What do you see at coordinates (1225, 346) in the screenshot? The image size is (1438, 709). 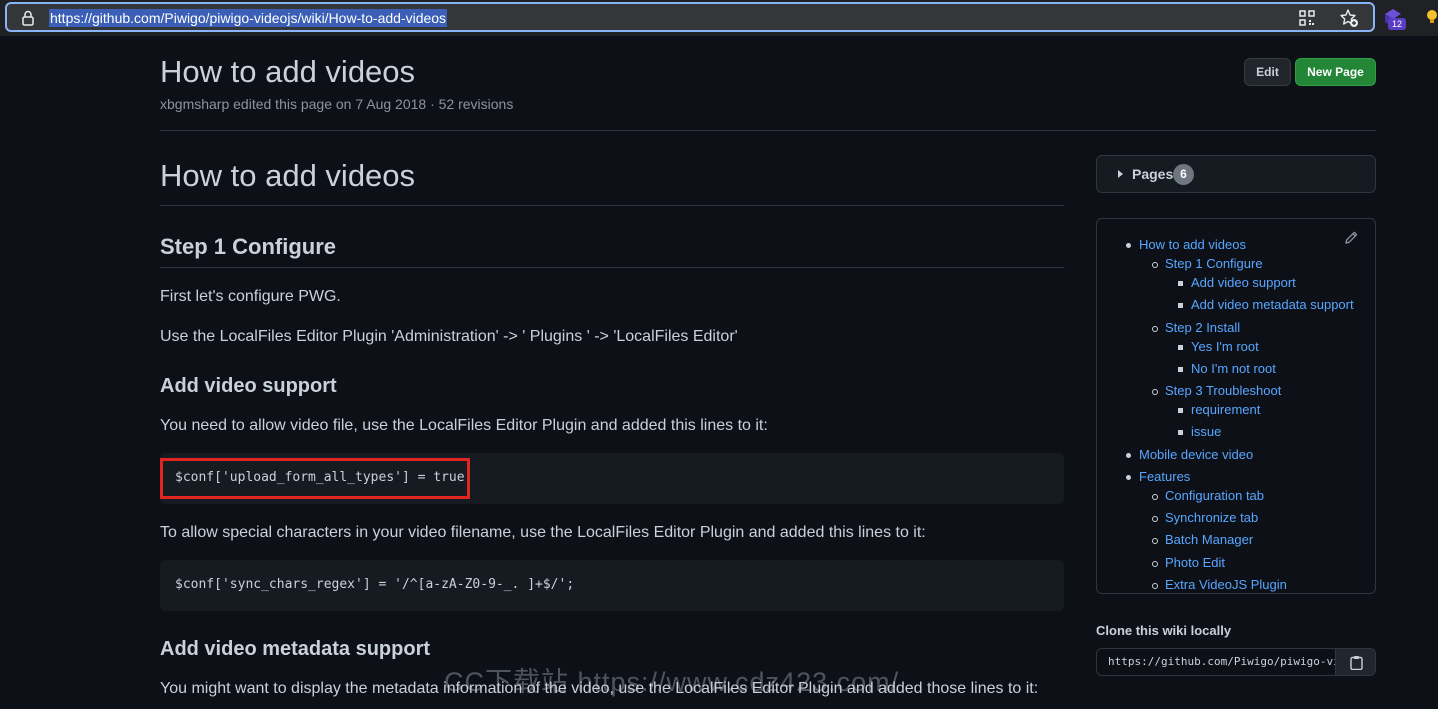 I see `toc-link: Yes I'm root` at bounding box center [1225, 346].